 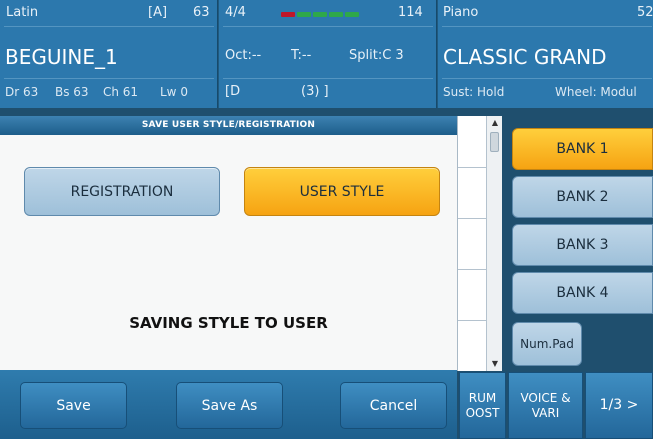 What do you see at coordinates (482, 397) in the screenshot?
I see `drum-boost-label-1: RUM` at bounding box center [482, 397].